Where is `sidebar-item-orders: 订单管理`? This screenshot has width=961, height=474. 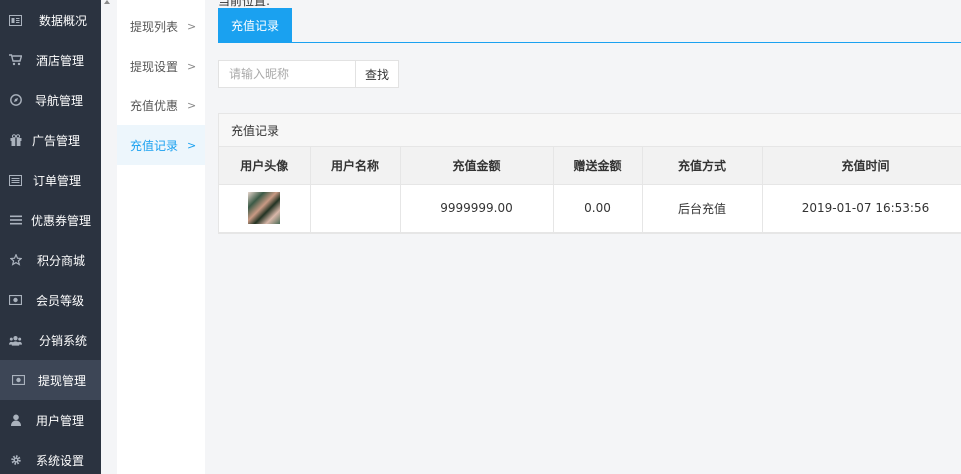
sidebar-item-orders: 订单管理 is located at coordinates (50, 180).